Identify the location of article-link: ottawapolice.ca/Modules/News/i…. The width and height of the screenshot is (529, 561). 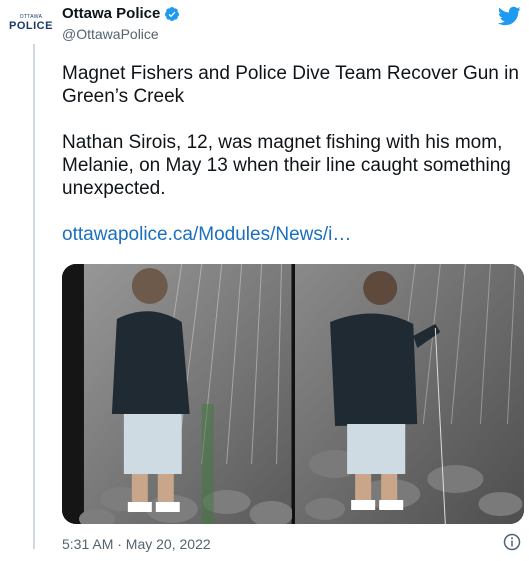
(206, 234).